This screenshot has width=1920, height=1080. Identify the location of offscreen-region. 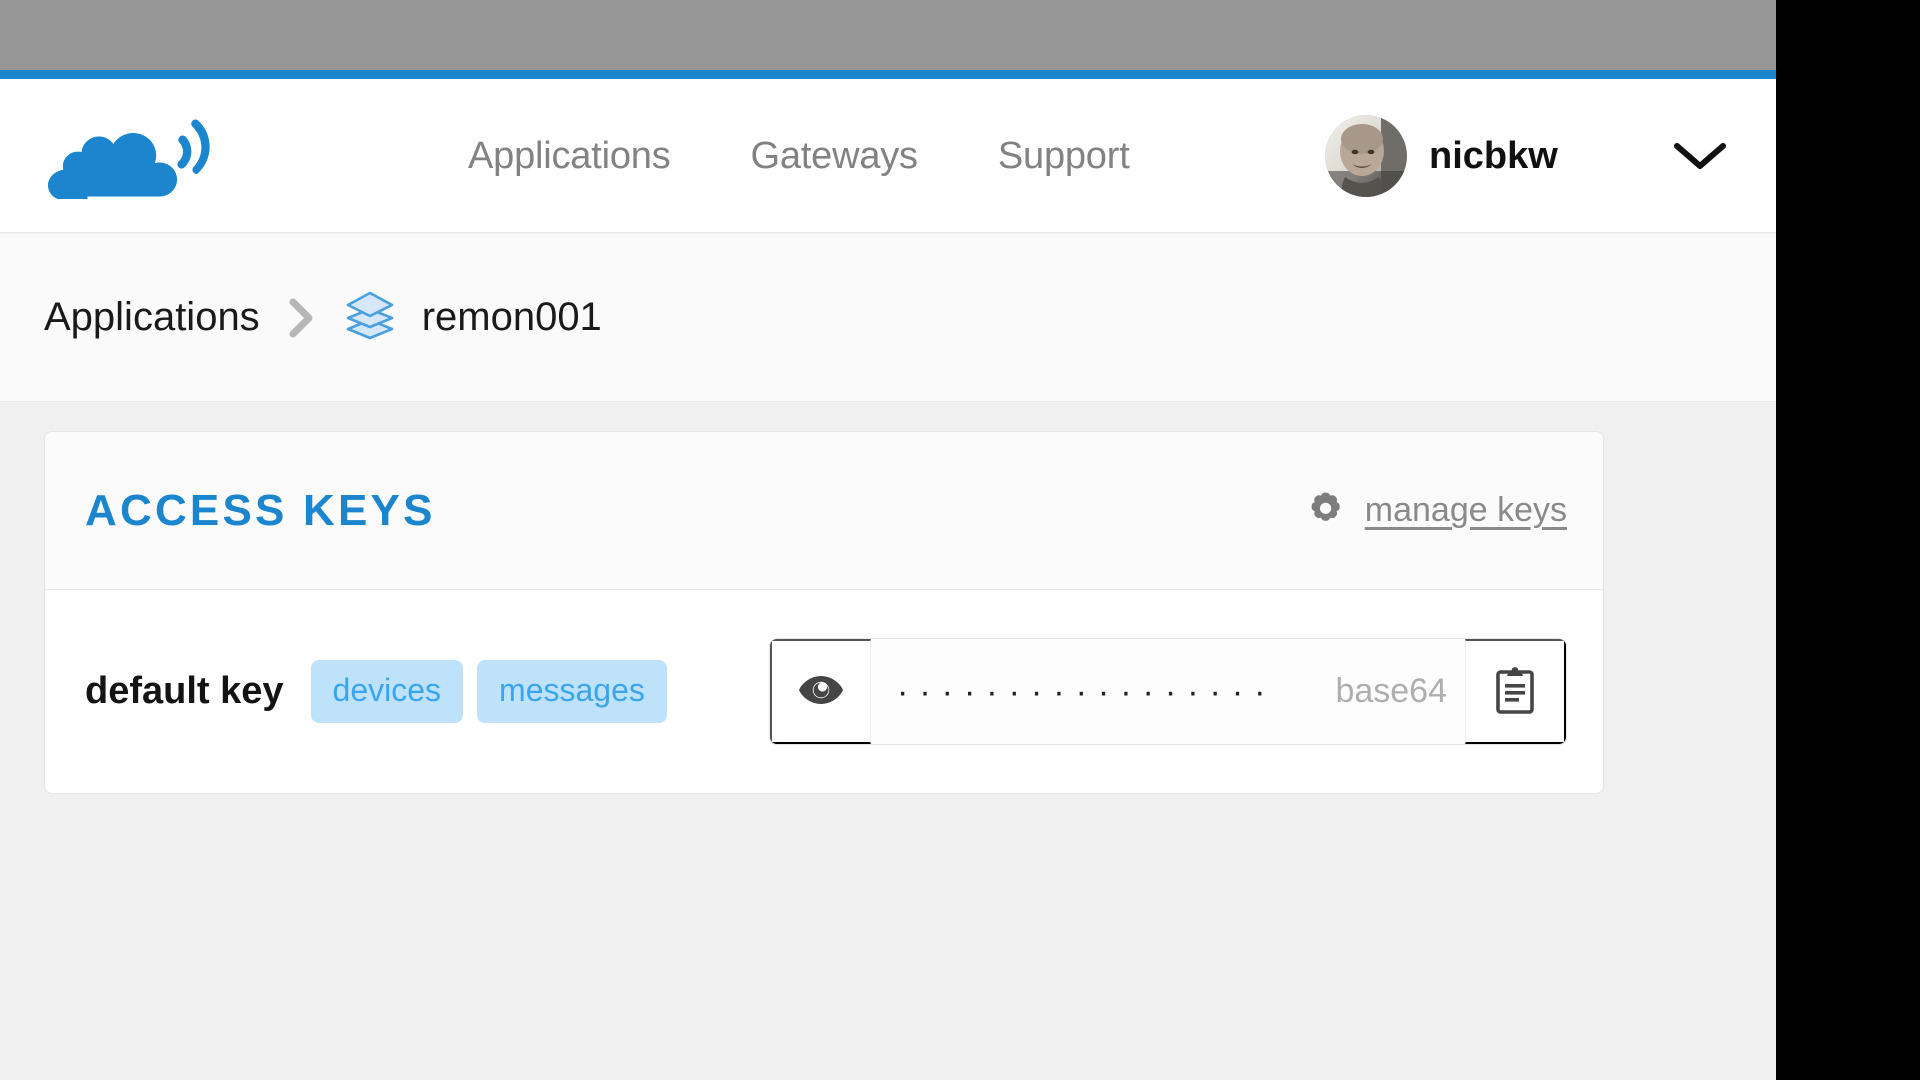
(1848, 540).